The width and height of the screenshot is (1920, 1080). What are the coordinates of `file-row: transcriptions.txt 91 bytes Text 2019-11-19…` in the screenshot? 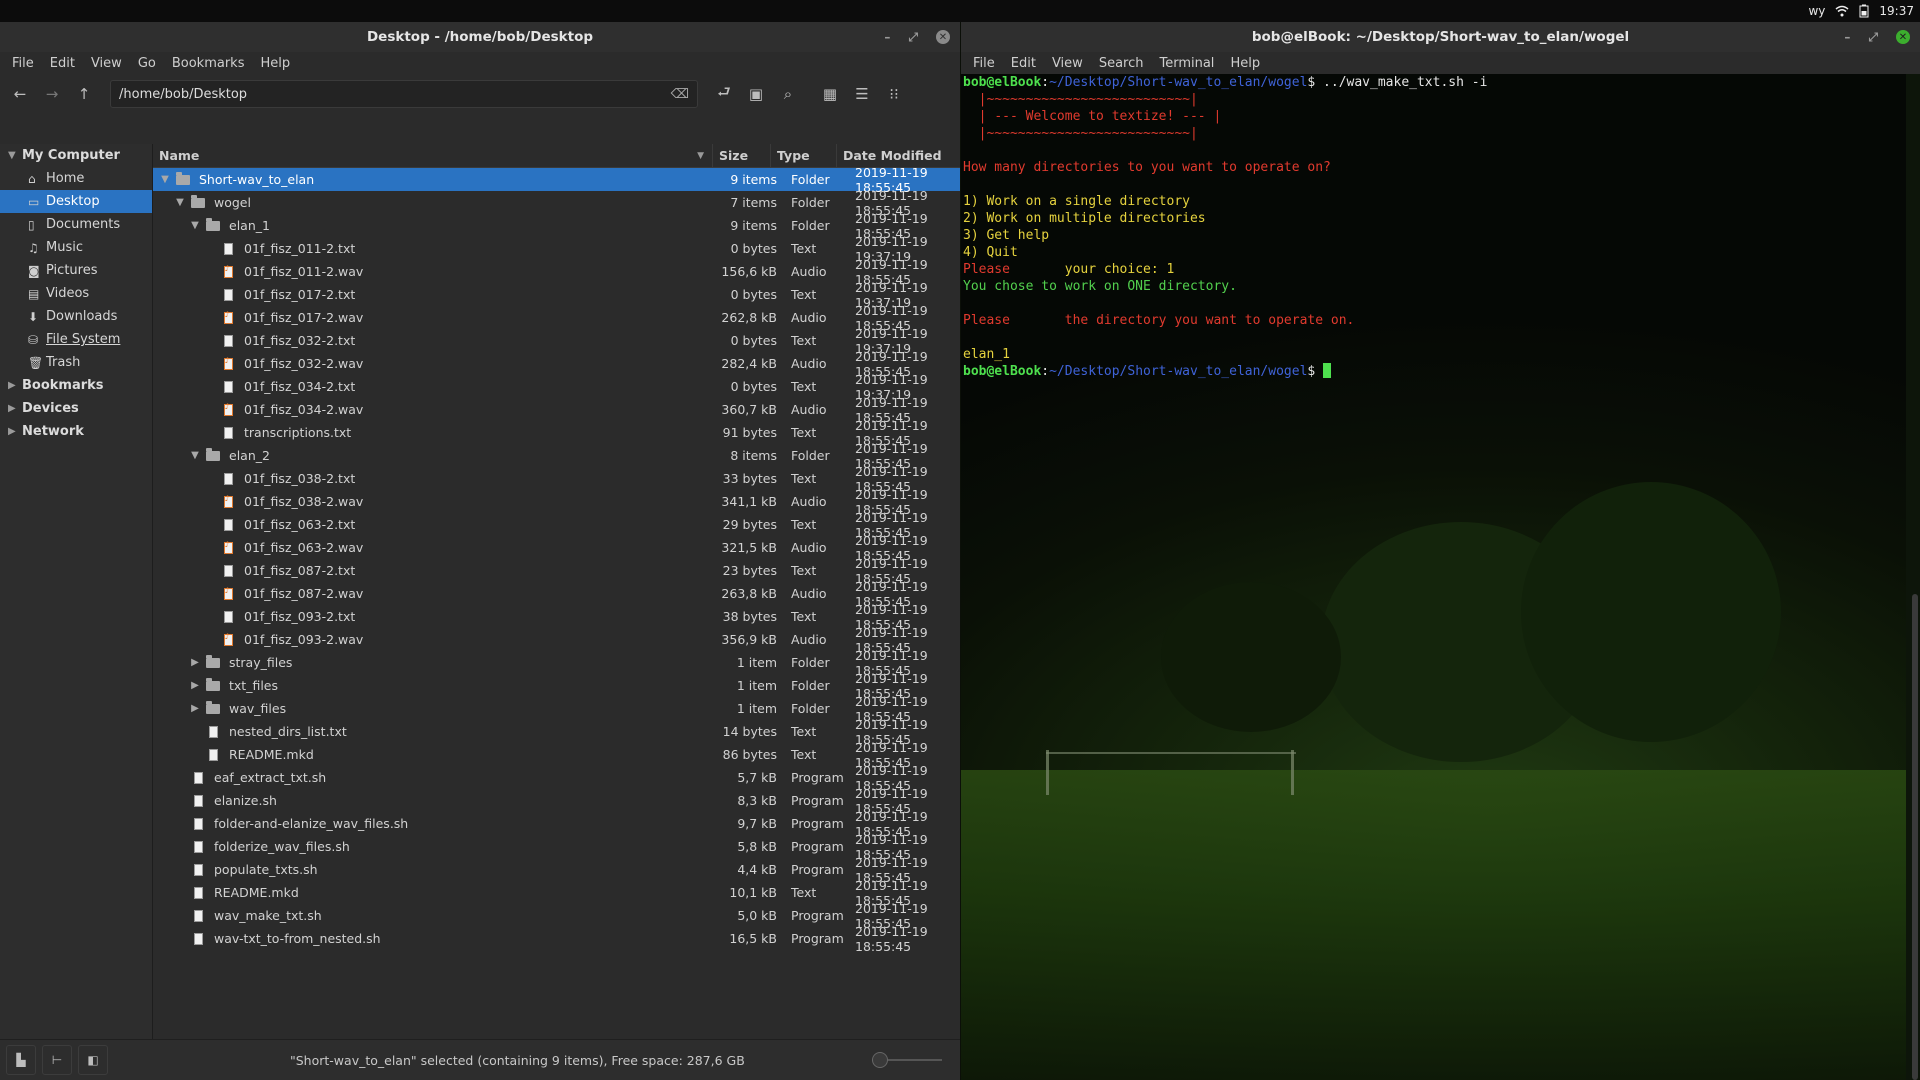 It's located at (556, 433).